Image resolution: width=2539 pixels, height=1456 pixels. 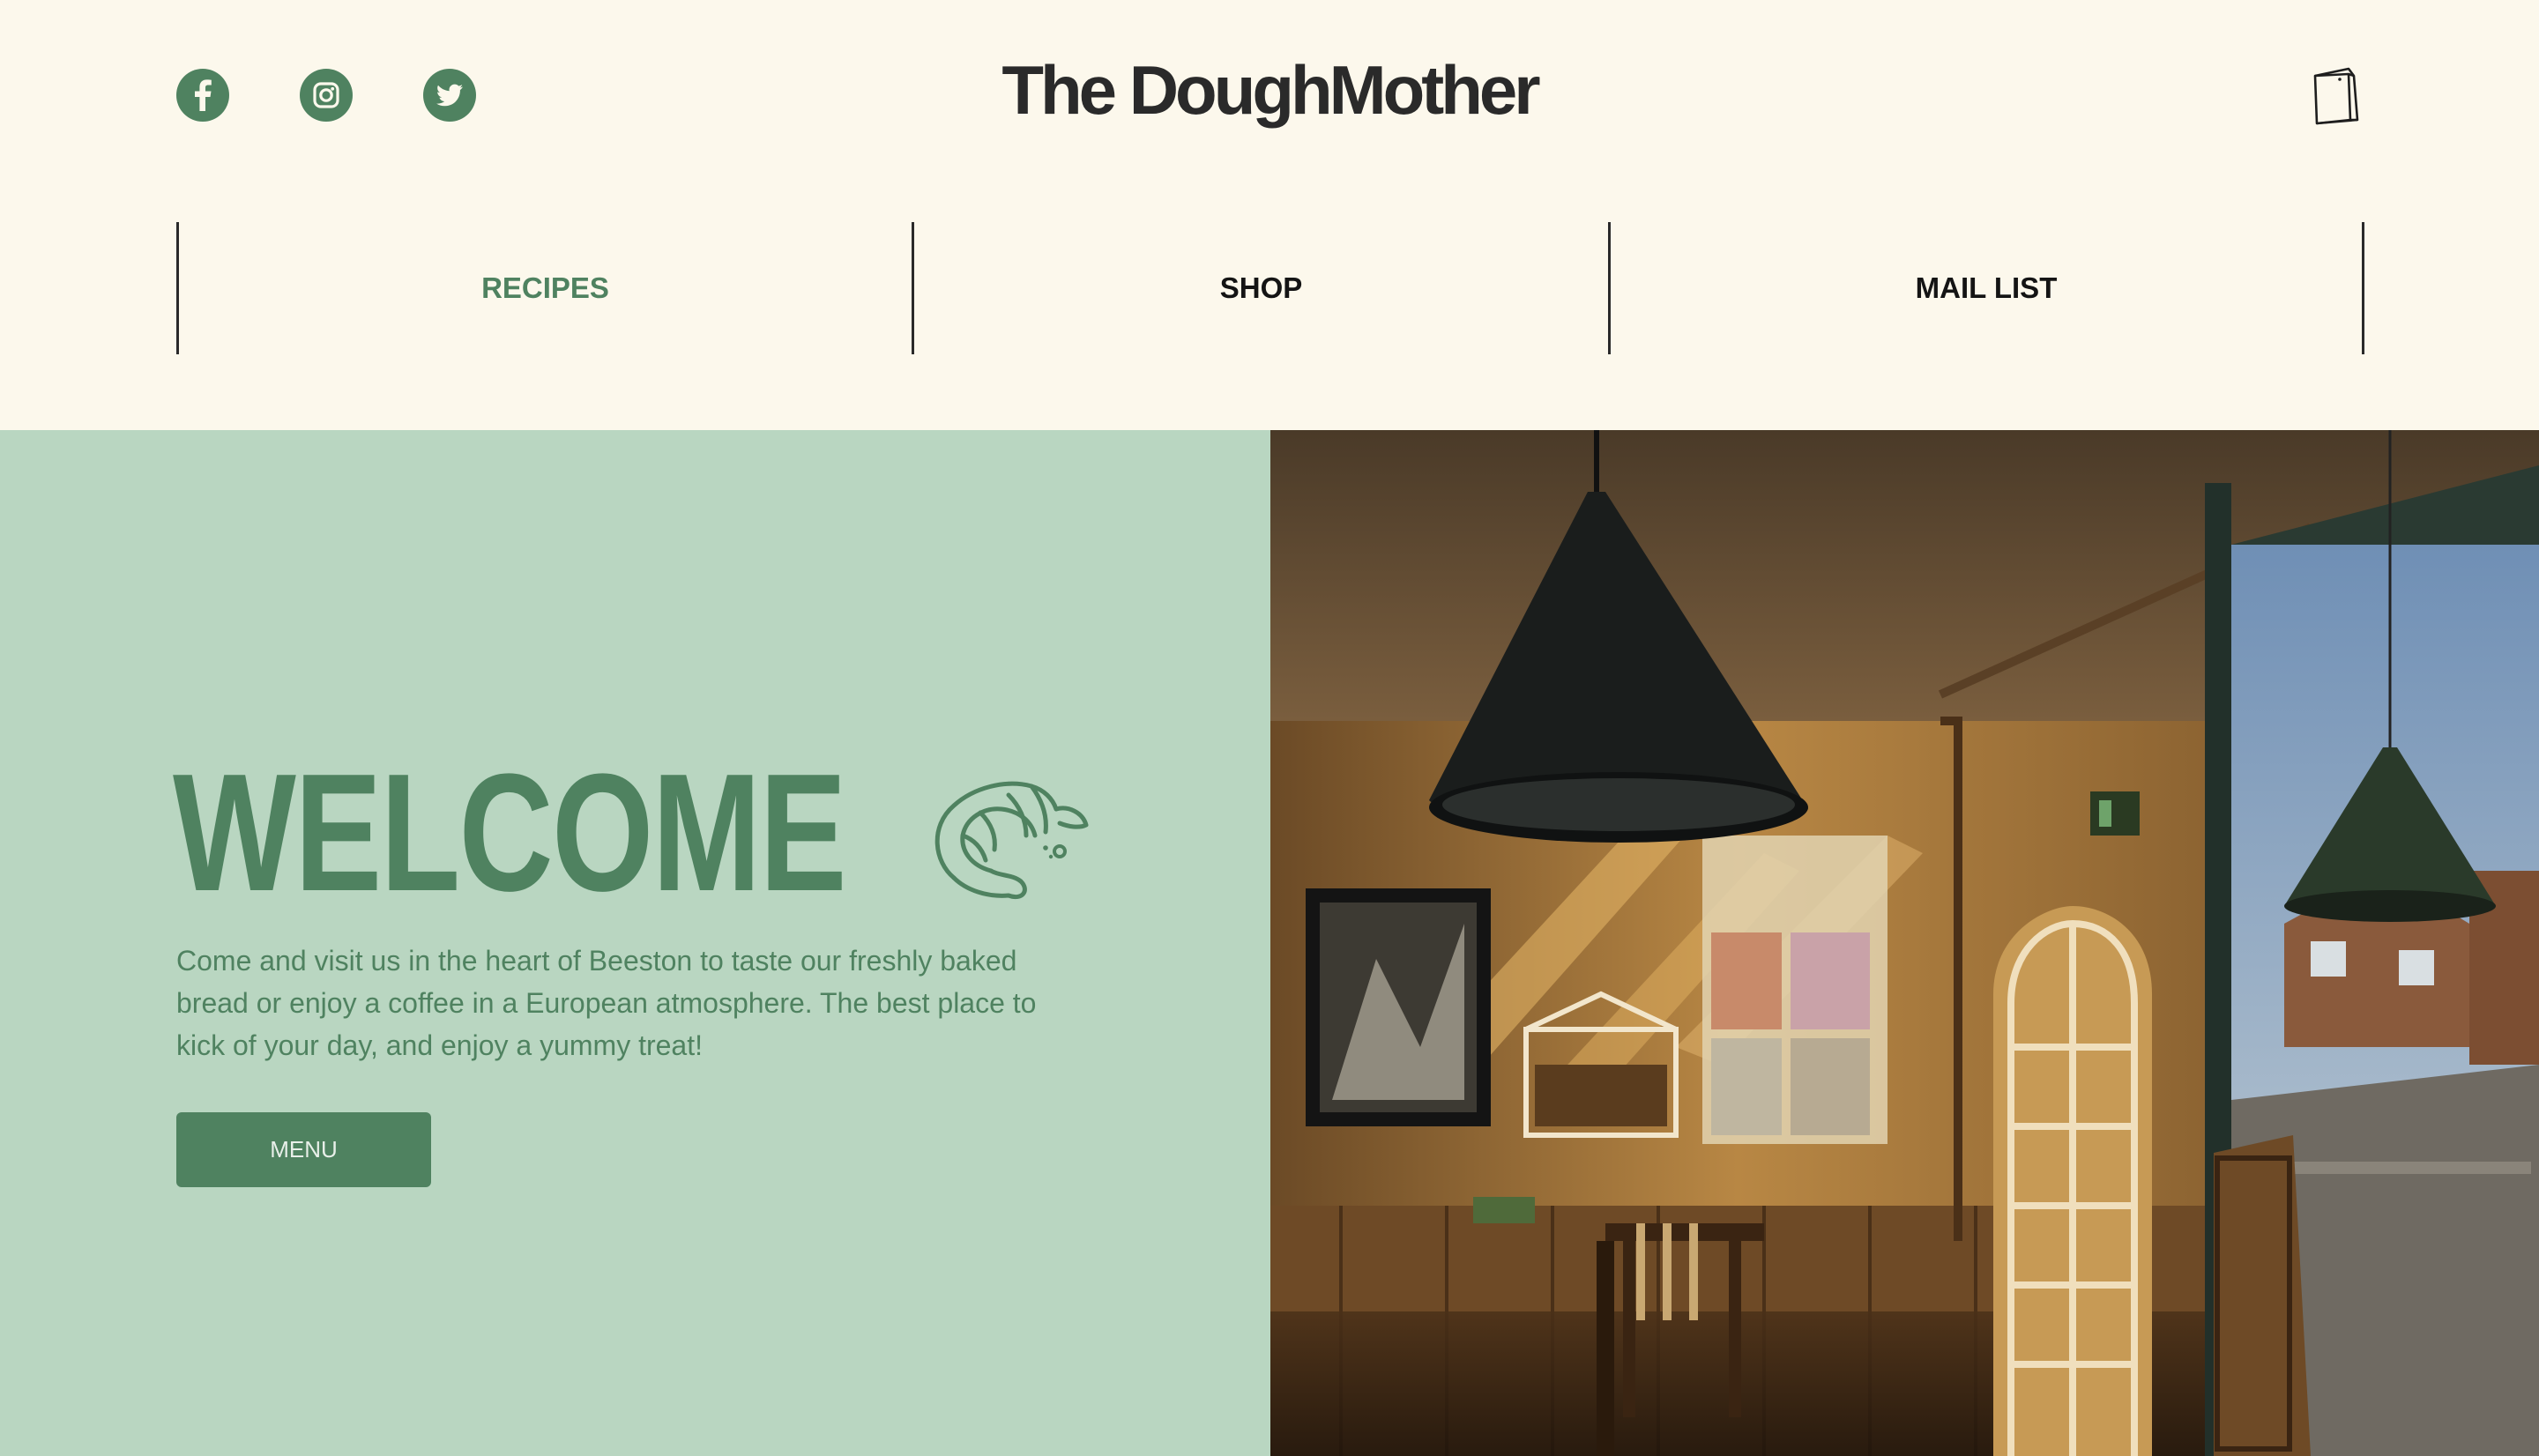 What do you see at coordinates (1260, 288) in the screenshot?
I see `nav-item-shop: SHOP` at bounding box center [1260, 288].